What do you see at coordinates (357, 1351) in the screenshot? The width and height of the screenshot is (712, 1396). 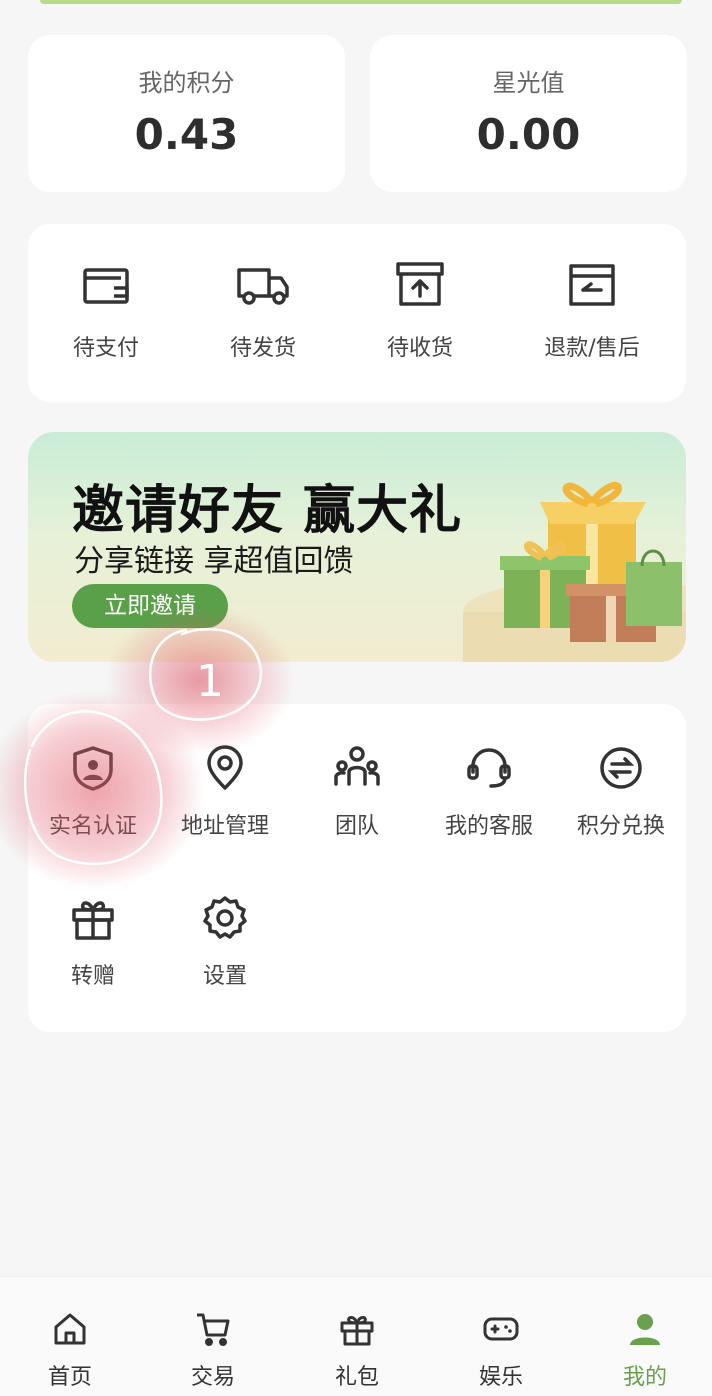 I see `tab-gift-pack: 礼包` at bounding box center [357, 1351].